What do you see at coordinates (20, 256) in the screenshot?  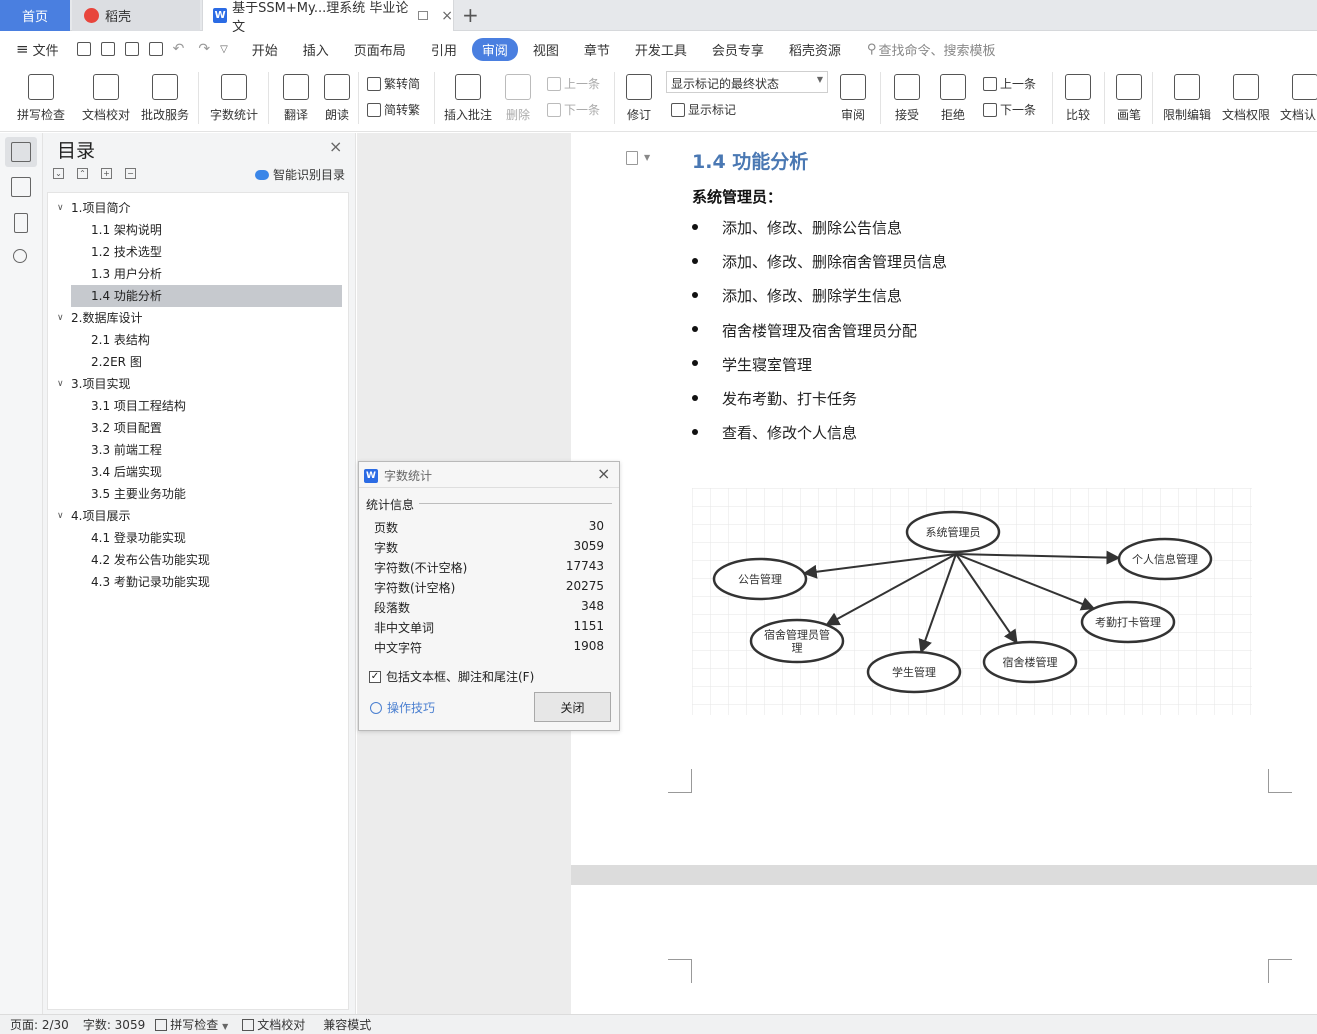 I see `find-icon` at bounding box center [20, 256].